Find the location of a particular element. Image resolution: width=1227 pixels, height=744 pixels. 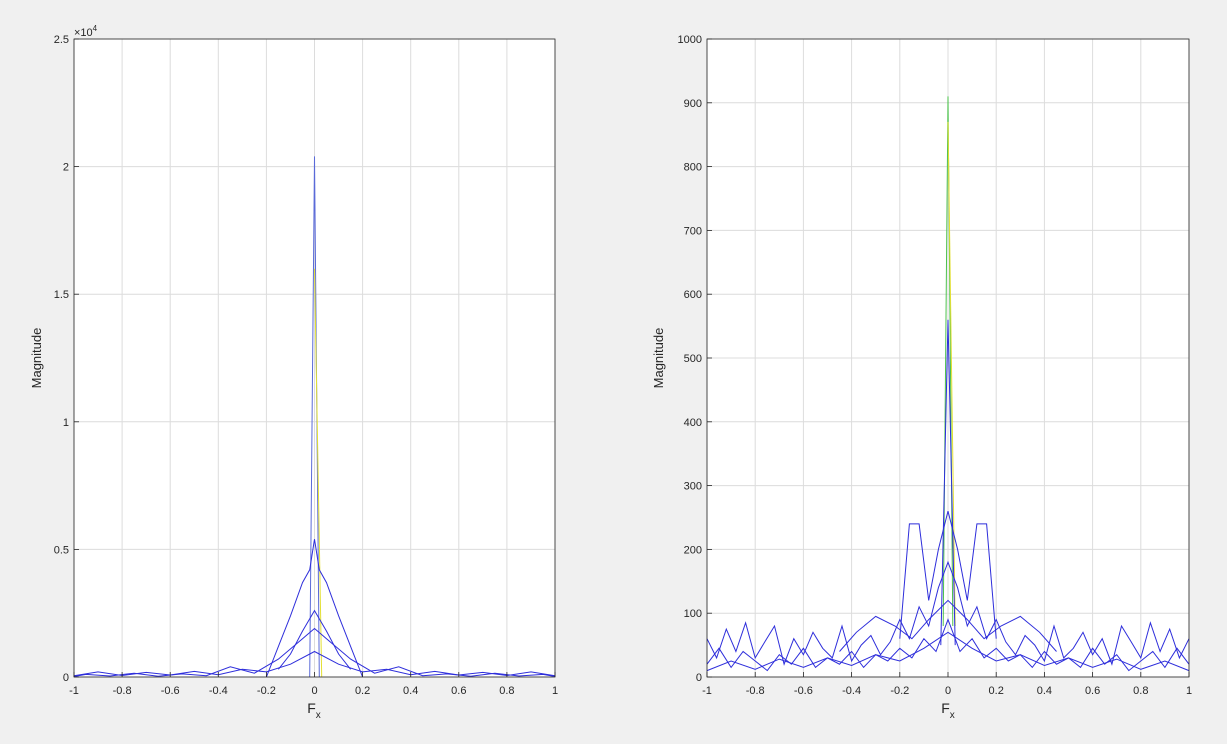

left-x-tick-label: 0.4 is located at coordinates (410, 691).